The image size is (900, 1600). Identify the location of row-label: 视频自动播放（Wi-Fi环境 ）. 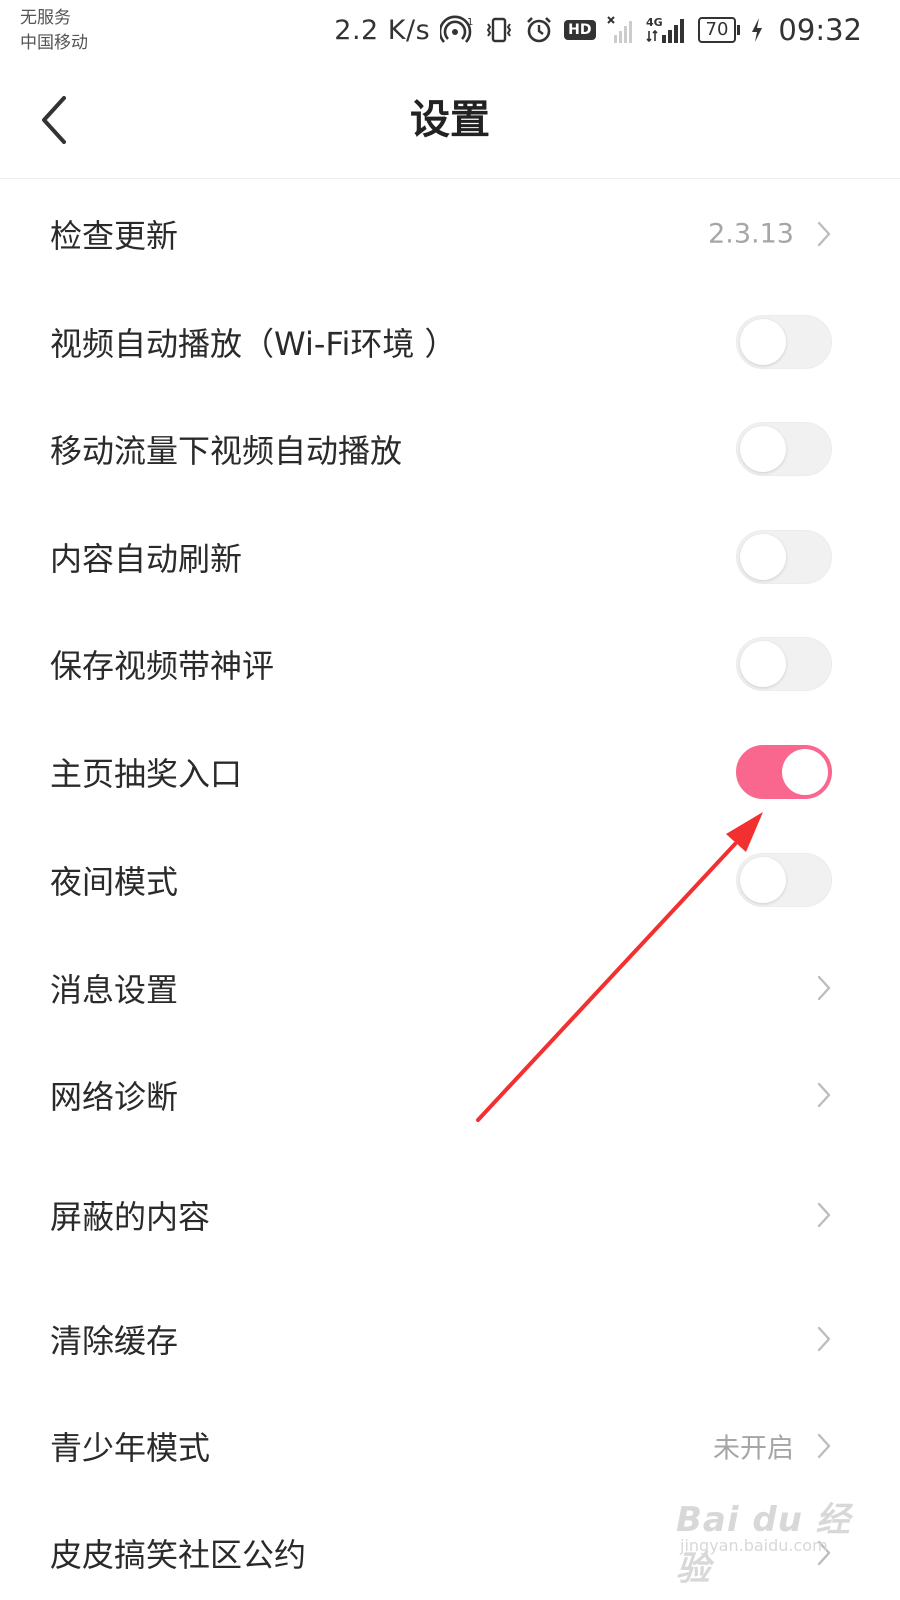
(253, 344).